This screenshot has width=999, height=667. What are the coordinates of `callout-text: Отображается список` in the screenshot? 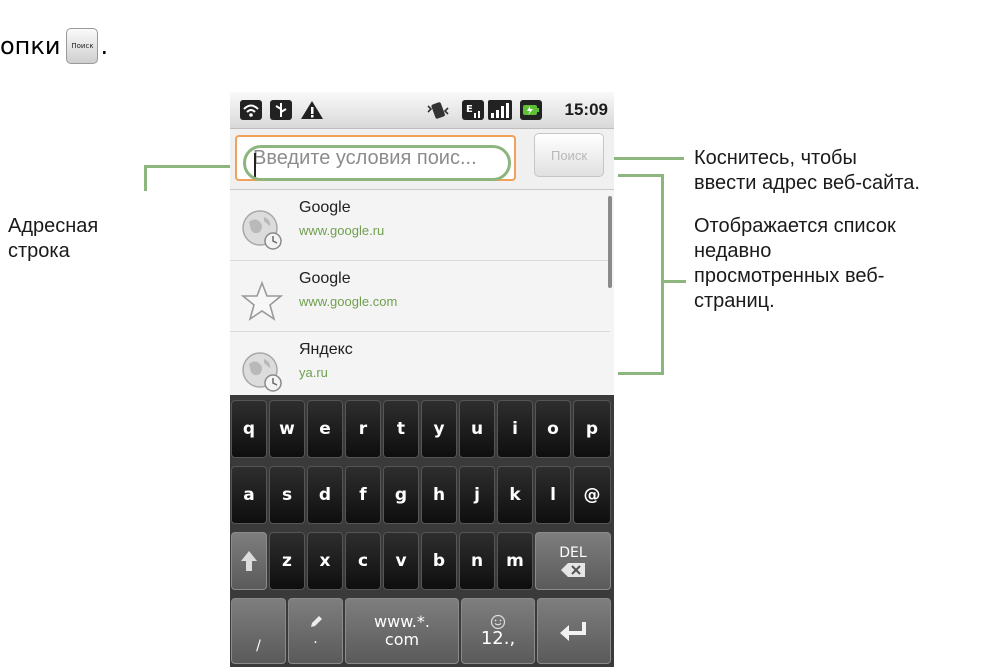 It's located at (795, 226).